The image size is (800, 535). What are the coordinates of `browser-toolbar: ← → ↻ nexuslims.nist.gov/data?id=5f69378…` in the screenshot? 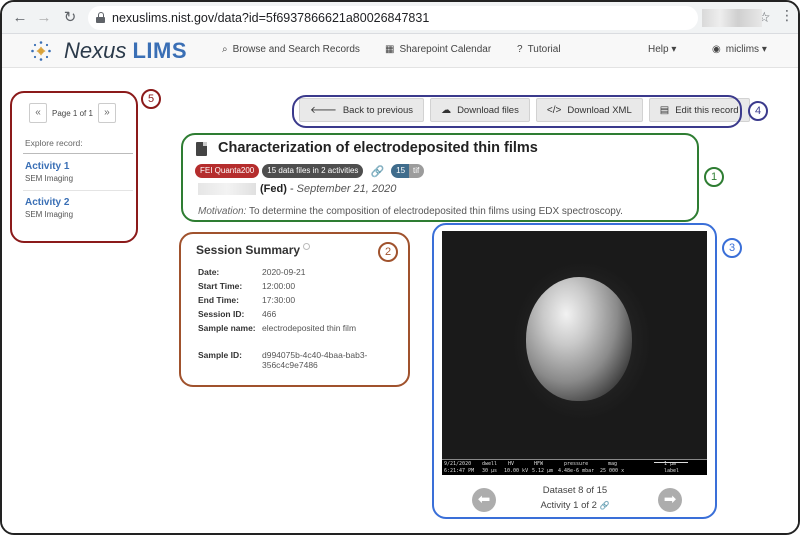 It's located at (400, 18).